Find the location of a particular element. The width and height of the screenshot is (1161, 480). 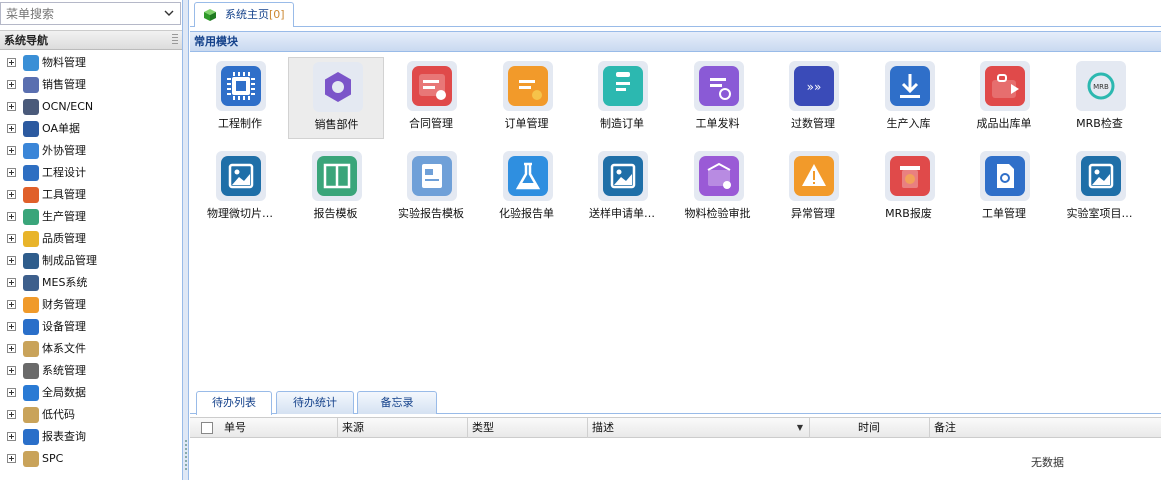

nav-item: MES系统 is located at coordinates (91, 283).